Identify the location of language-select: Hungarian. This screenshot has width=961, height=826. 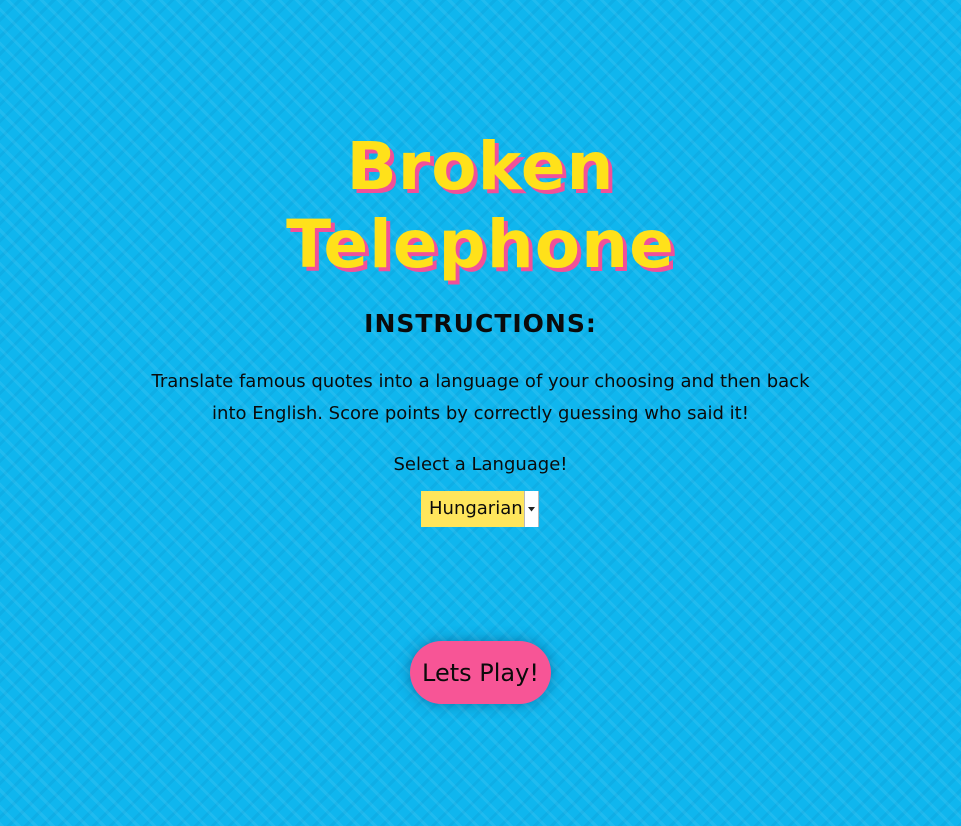
(480, 509).